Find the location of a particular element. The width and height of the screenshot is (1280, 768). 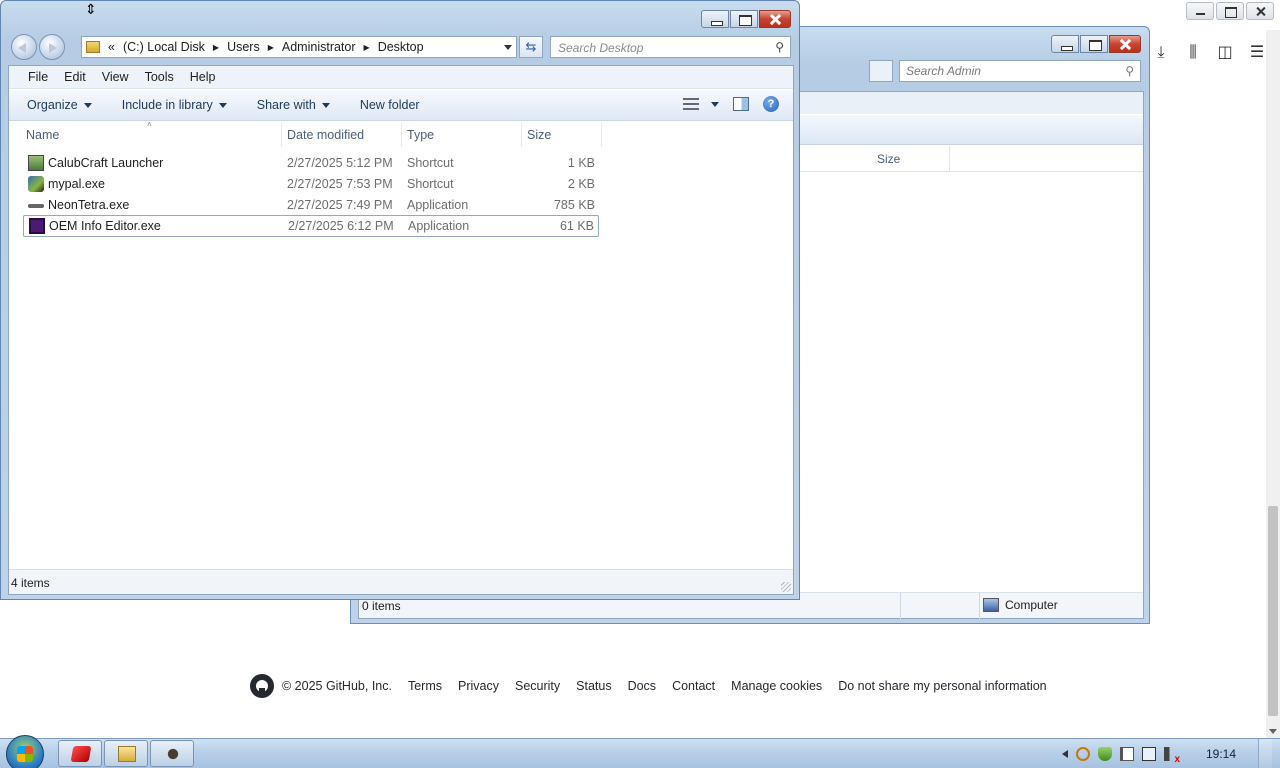

menu-help: Help is located at coordinates (203, 77).